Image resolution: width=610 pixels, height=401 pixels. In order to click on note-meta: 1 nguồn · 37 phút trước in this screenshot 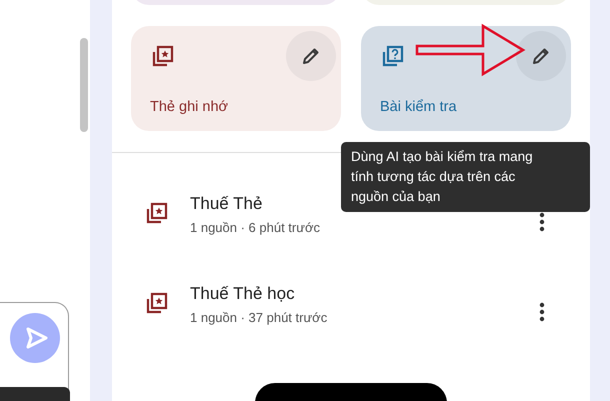, I will do `click(259, 317)`.